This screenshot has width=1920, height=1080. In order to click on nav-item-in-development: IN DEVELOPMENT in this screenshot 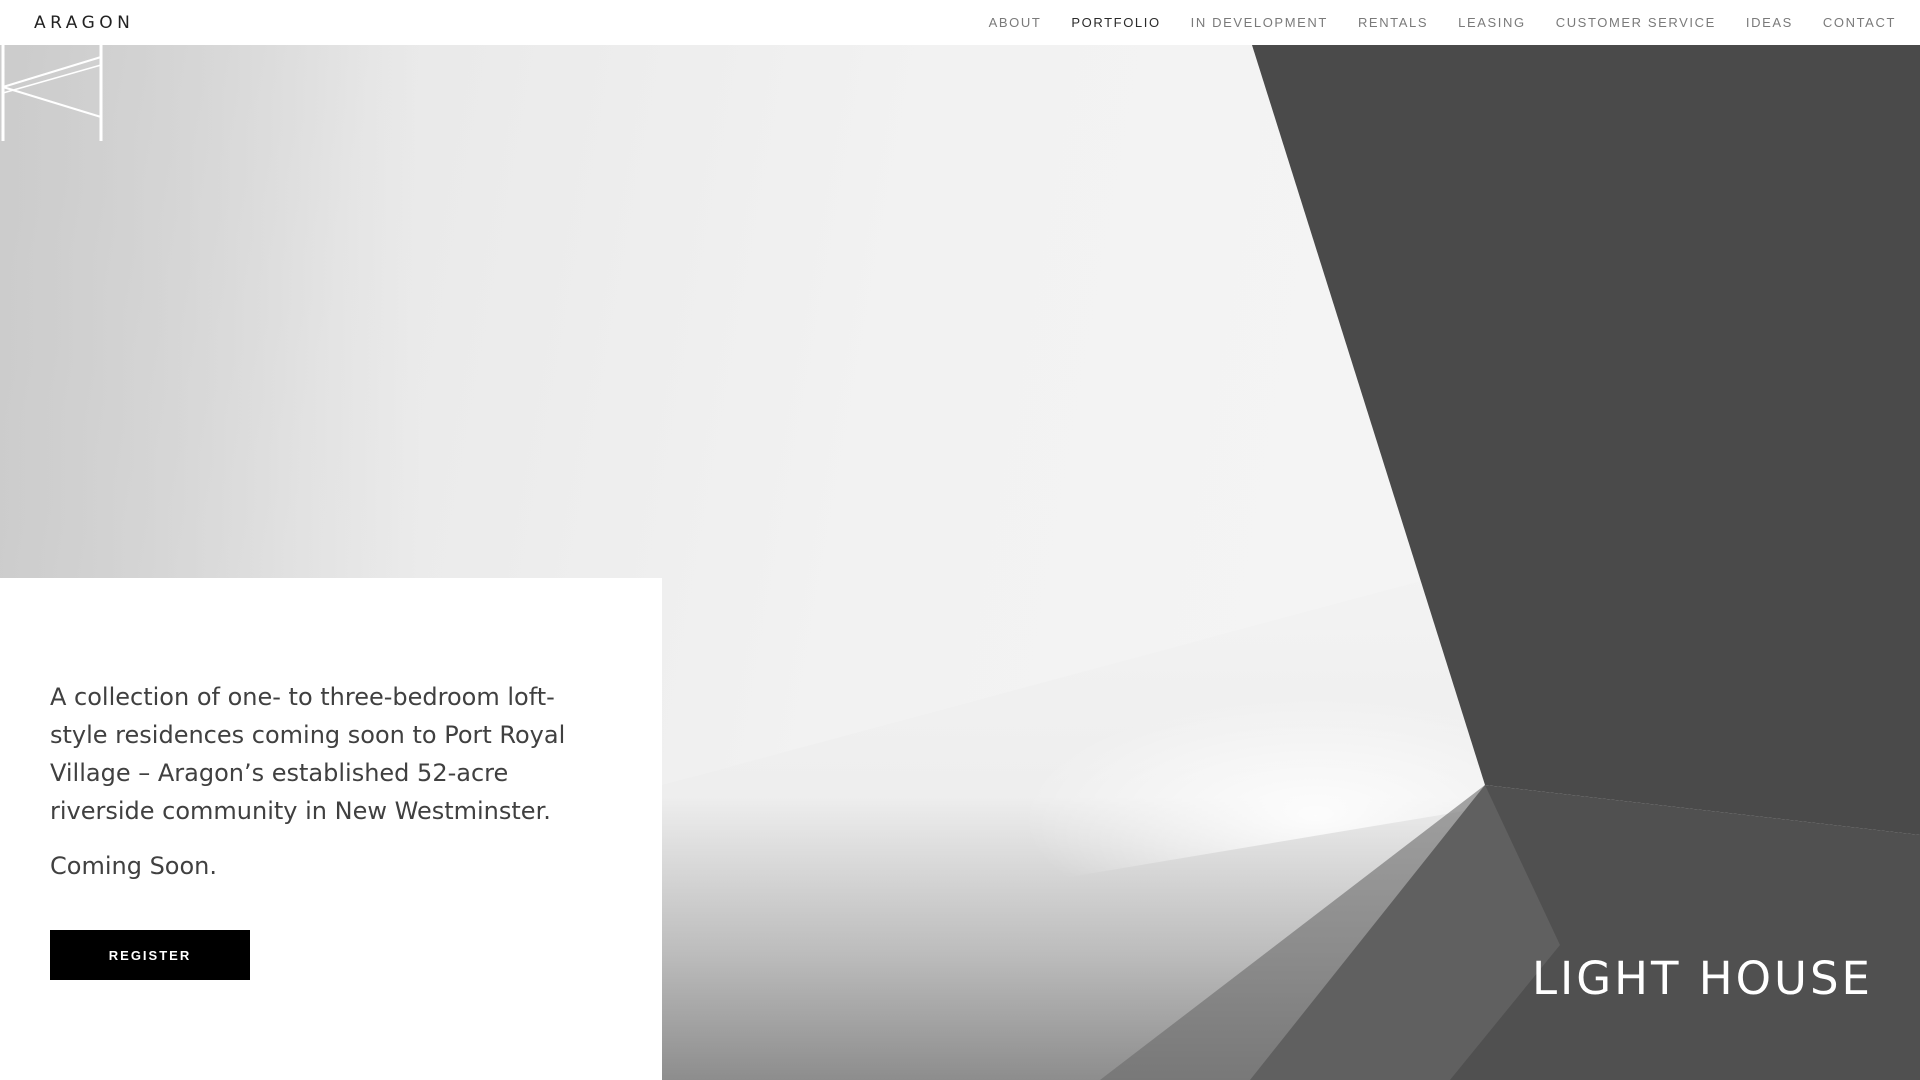, I will do `click(1259, 23)`.